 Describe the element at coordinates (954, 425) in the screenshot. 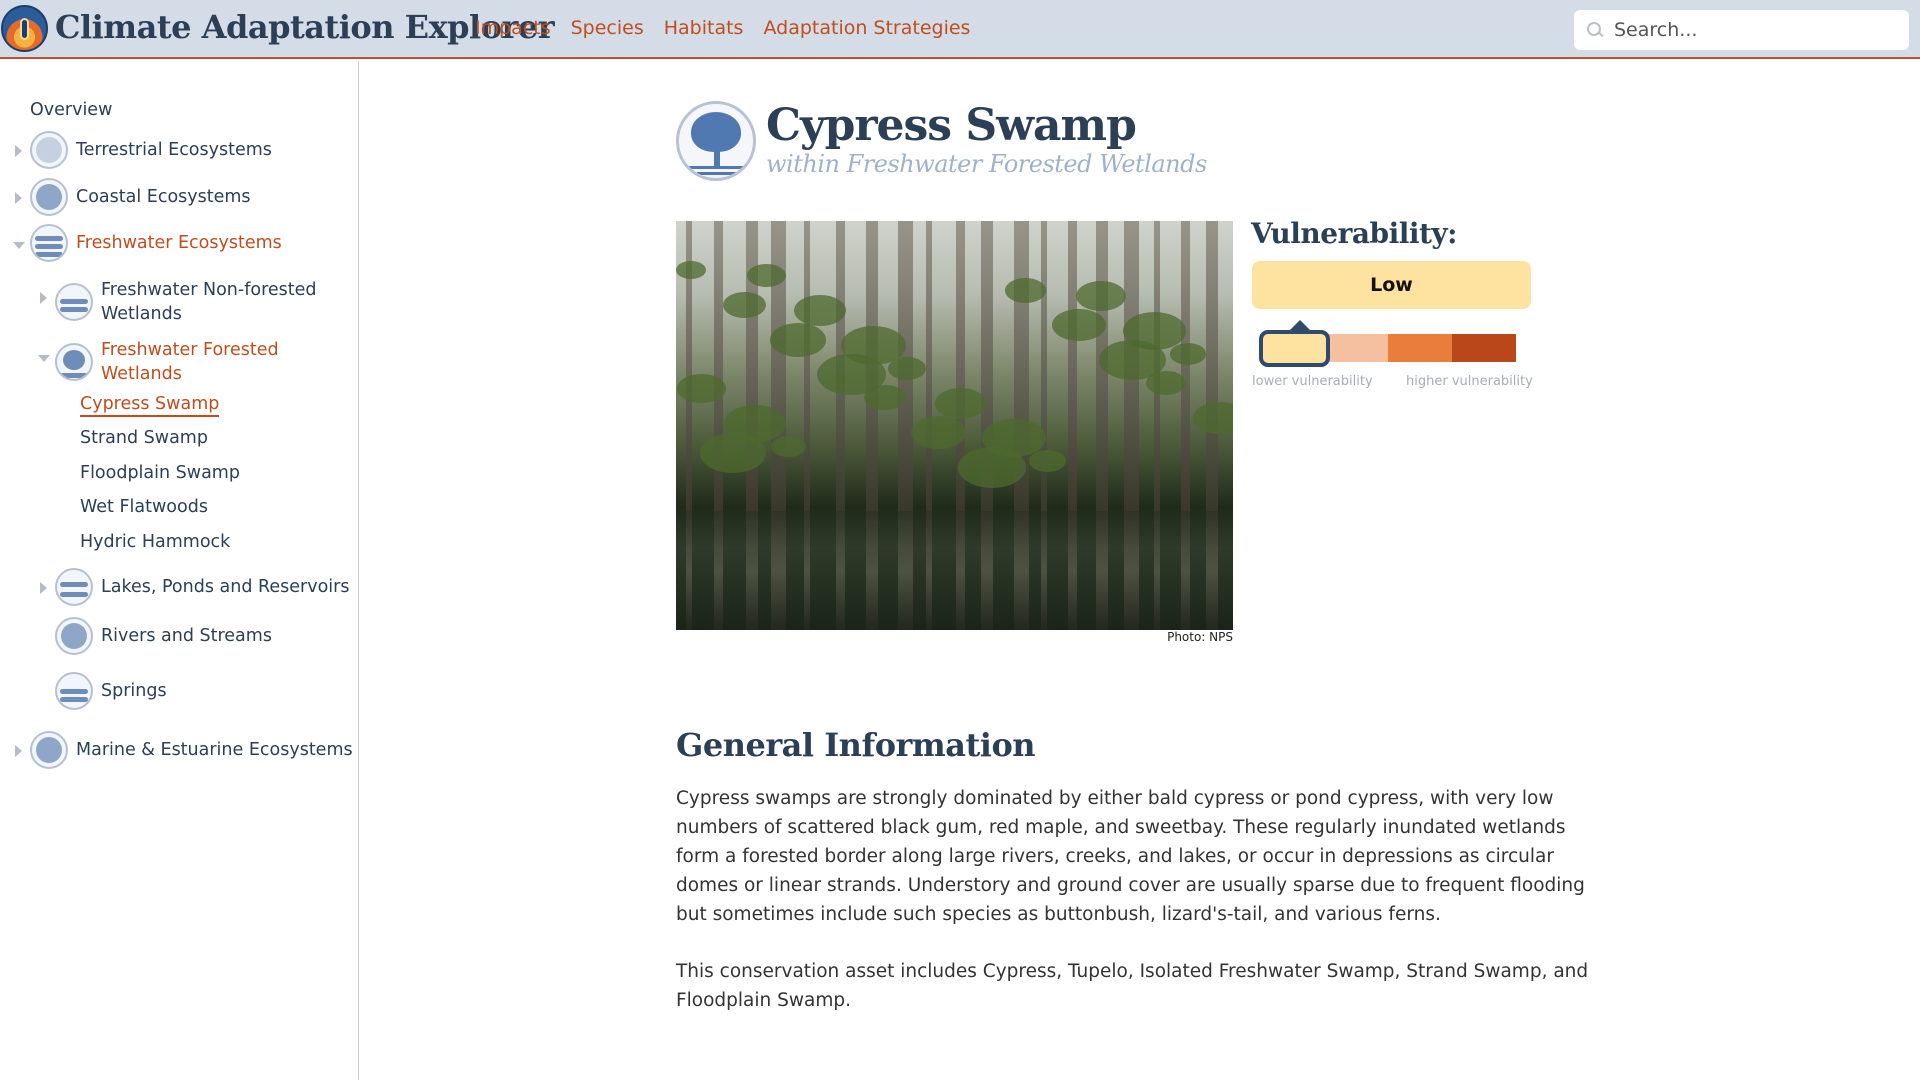

I see `habitat-photo` at that location.